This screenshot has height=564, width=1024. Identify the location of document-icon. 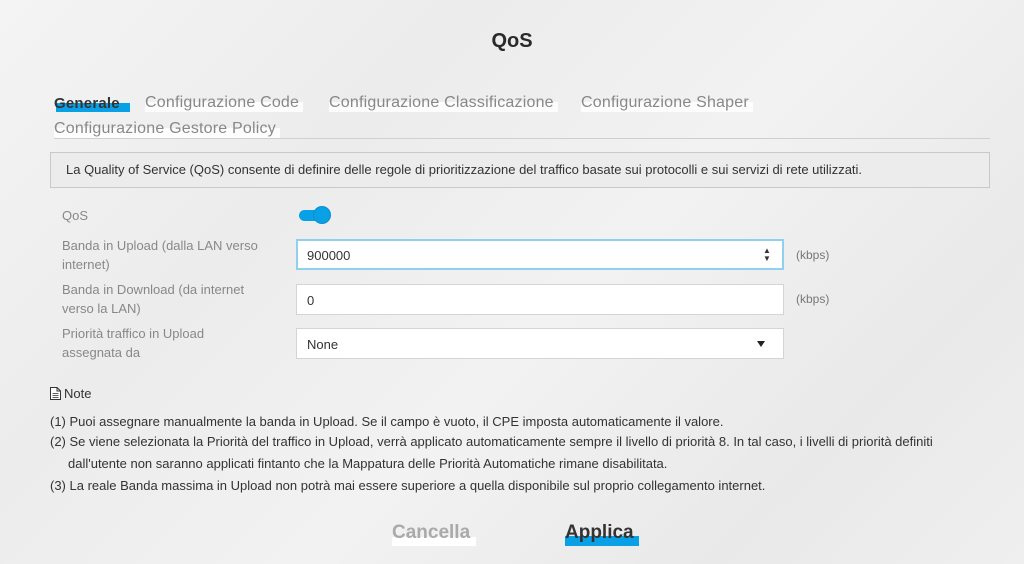
(55, 393).